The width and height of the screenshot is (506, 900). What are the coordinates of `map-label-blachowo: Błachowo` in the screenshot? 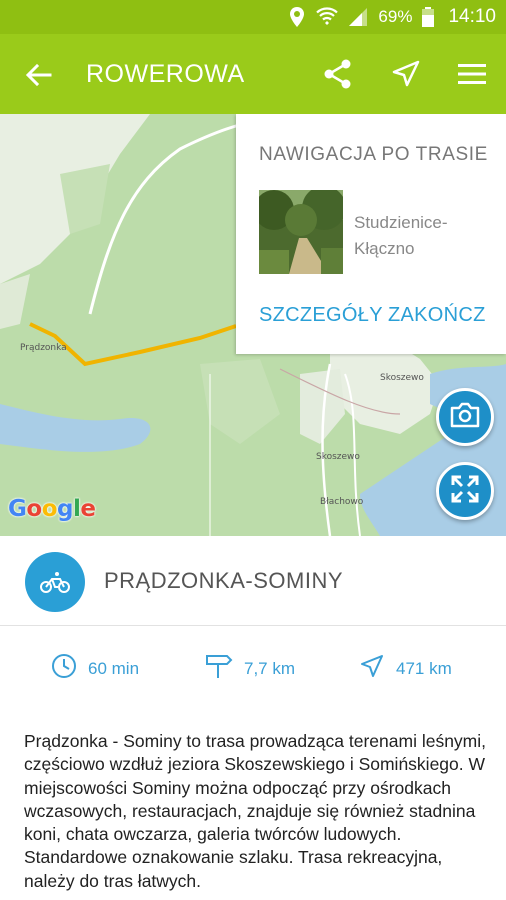 It's located at (342, 502).